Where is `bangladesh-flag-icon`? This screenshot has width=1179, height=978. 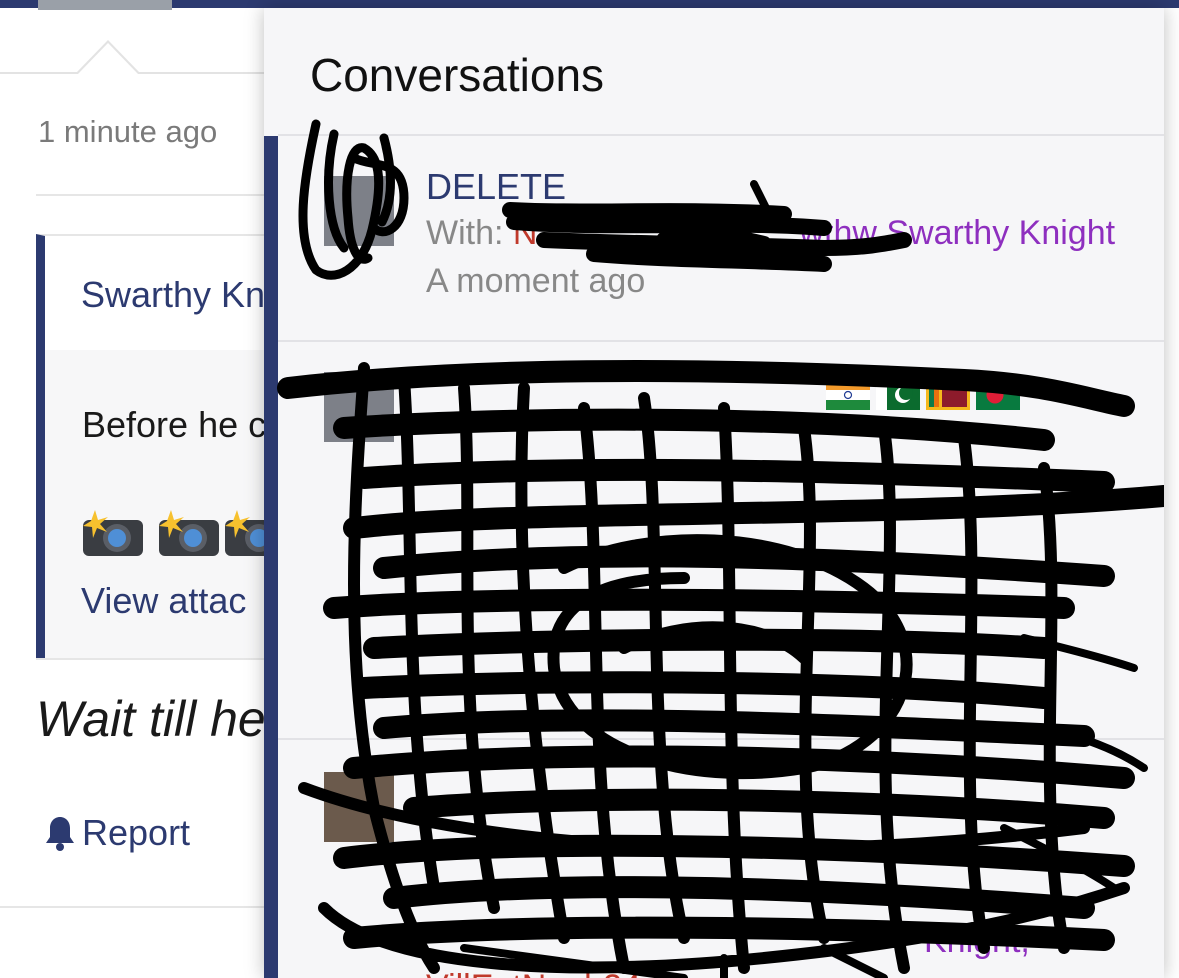 bangladesh-flag-icon is located at coordinates (998, 395).